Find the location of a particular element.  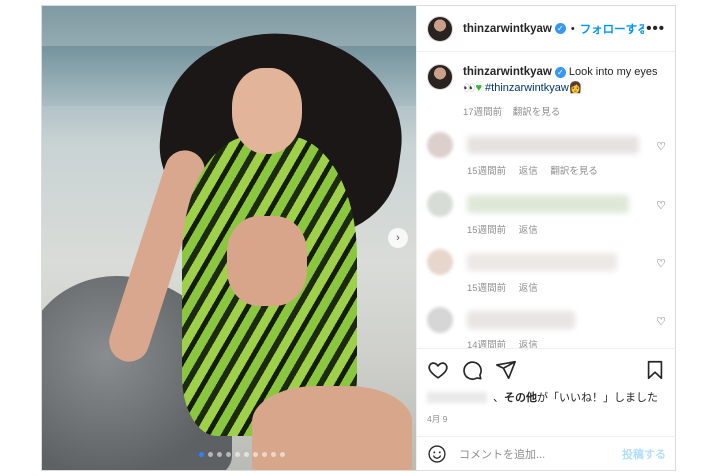

heart-icon is located at coordinates (438, 370).